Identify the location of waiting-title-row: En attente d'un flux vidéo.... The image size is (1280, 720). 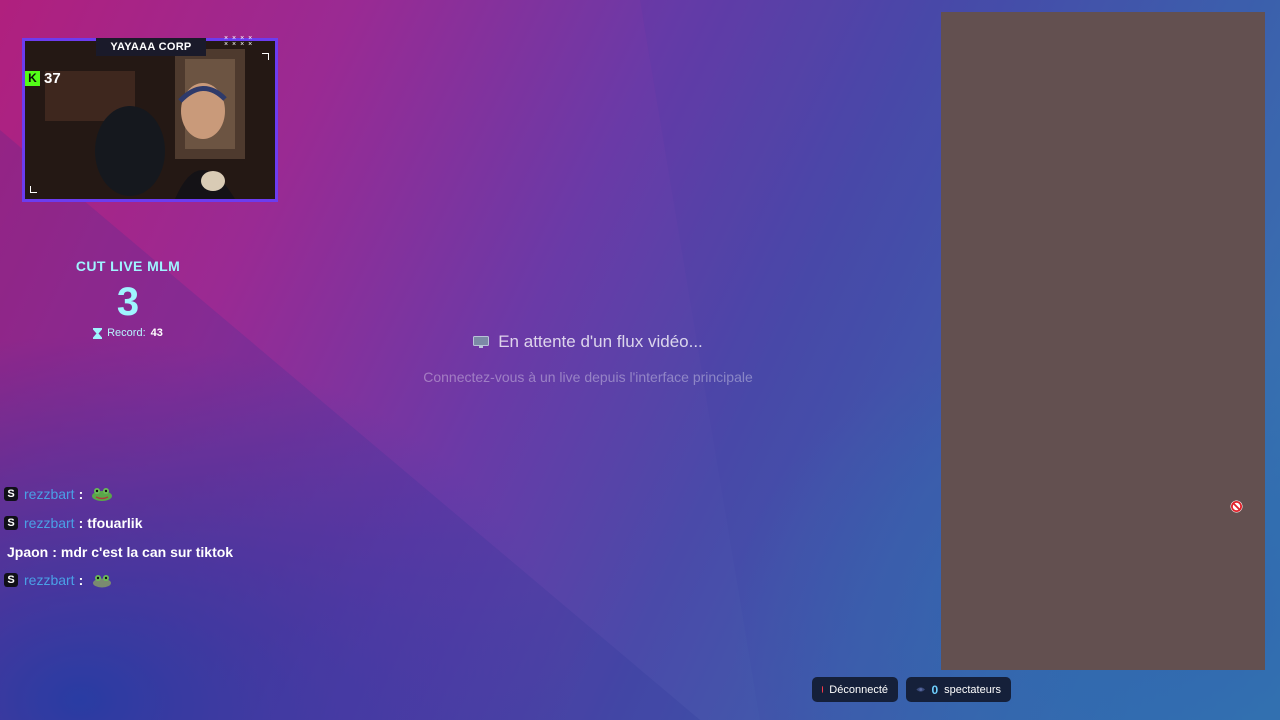
(588, 342).